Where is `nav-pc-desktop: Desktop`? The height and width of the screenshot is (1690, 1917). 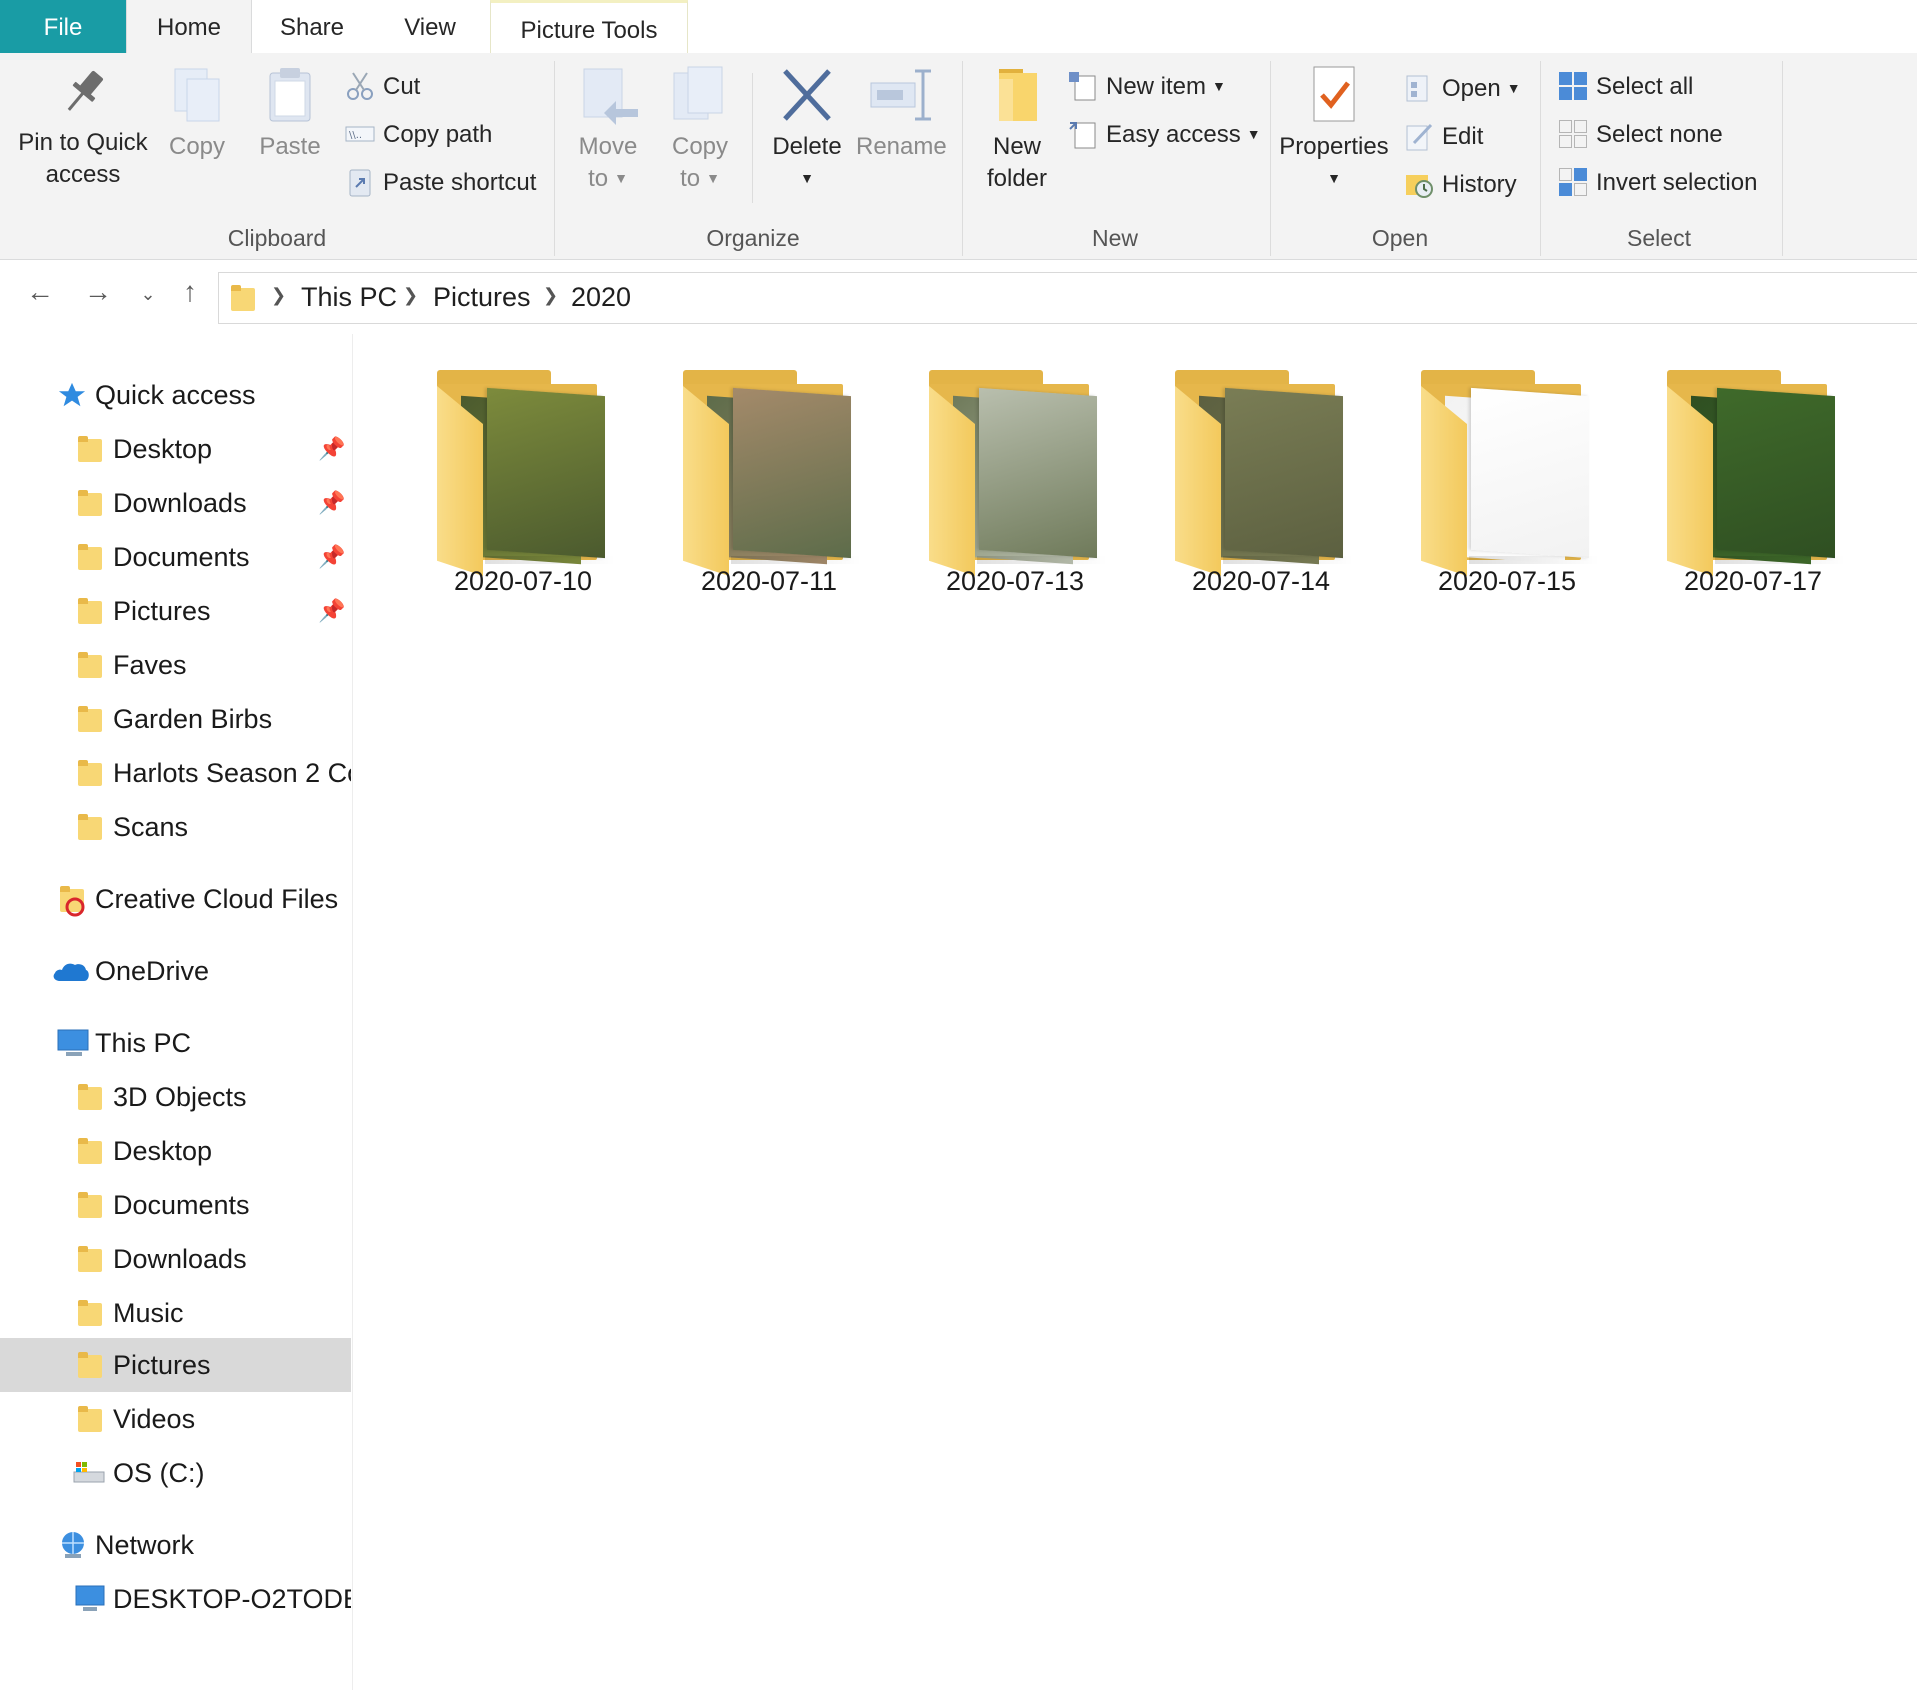 nav-pc-desktop: Desktop is located at coordinates (175, 1151).